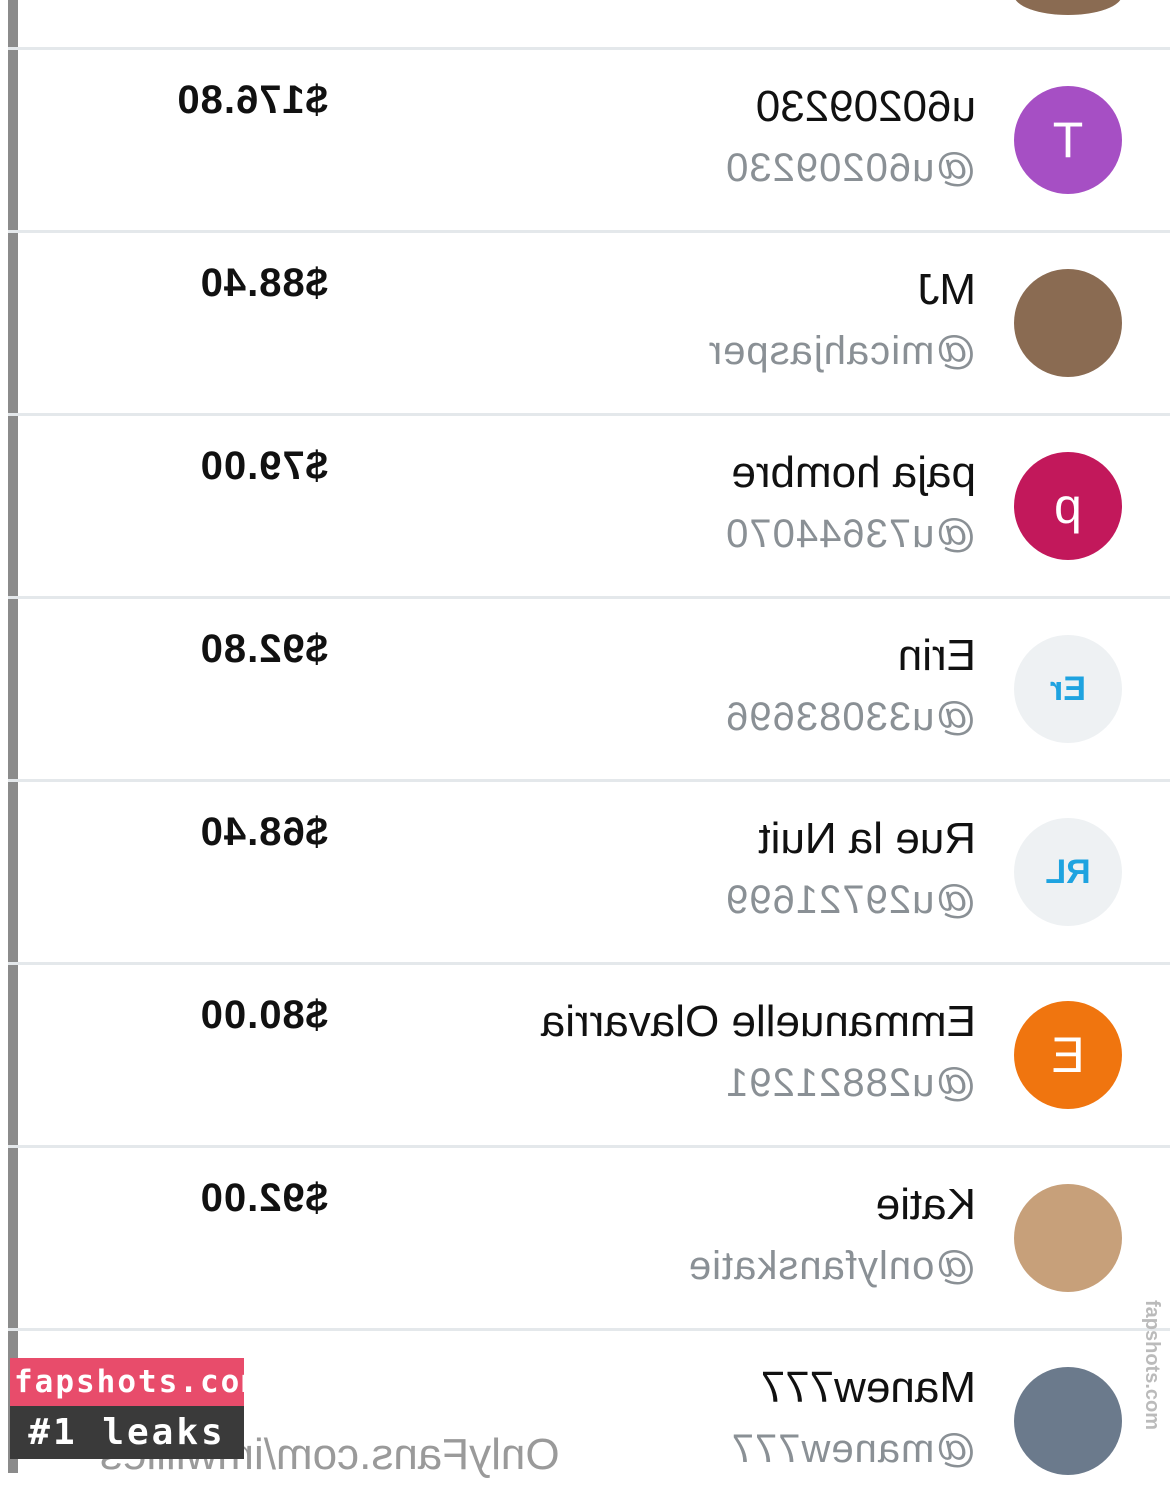 Image resolution: width=1170 pixels, height=1511 pixels. What do you see at coordinates (263, 832) in the screenshot?
I see `amount: $68.40` at bounding box center [263, 832].